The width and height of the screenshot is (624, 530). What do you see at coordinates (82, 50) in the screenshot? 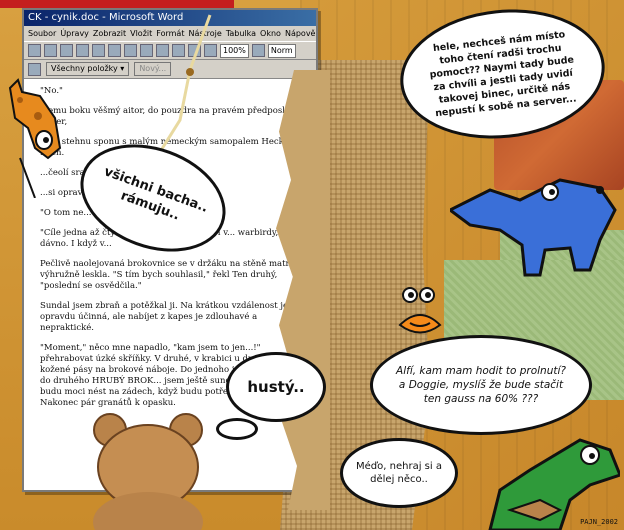
I see `print-icon` at bounding box center [82, 50].